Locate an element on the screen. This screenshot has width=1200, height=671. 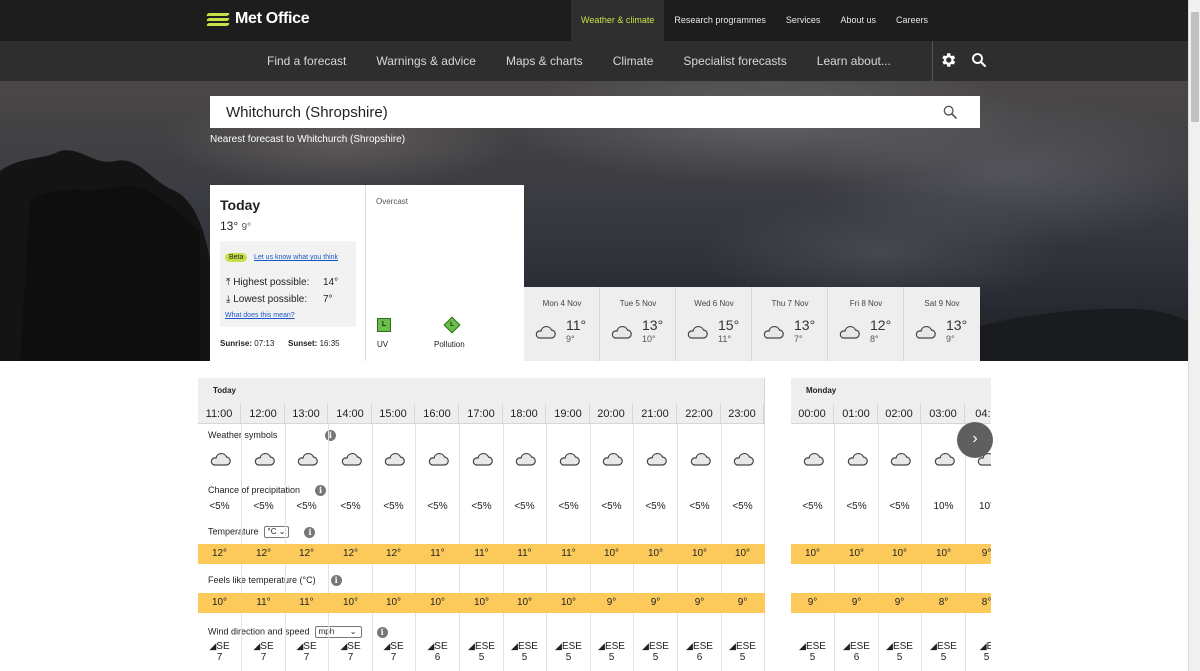
toplink-weather-climate: Weather & climate is located at coordinates (618, 20).